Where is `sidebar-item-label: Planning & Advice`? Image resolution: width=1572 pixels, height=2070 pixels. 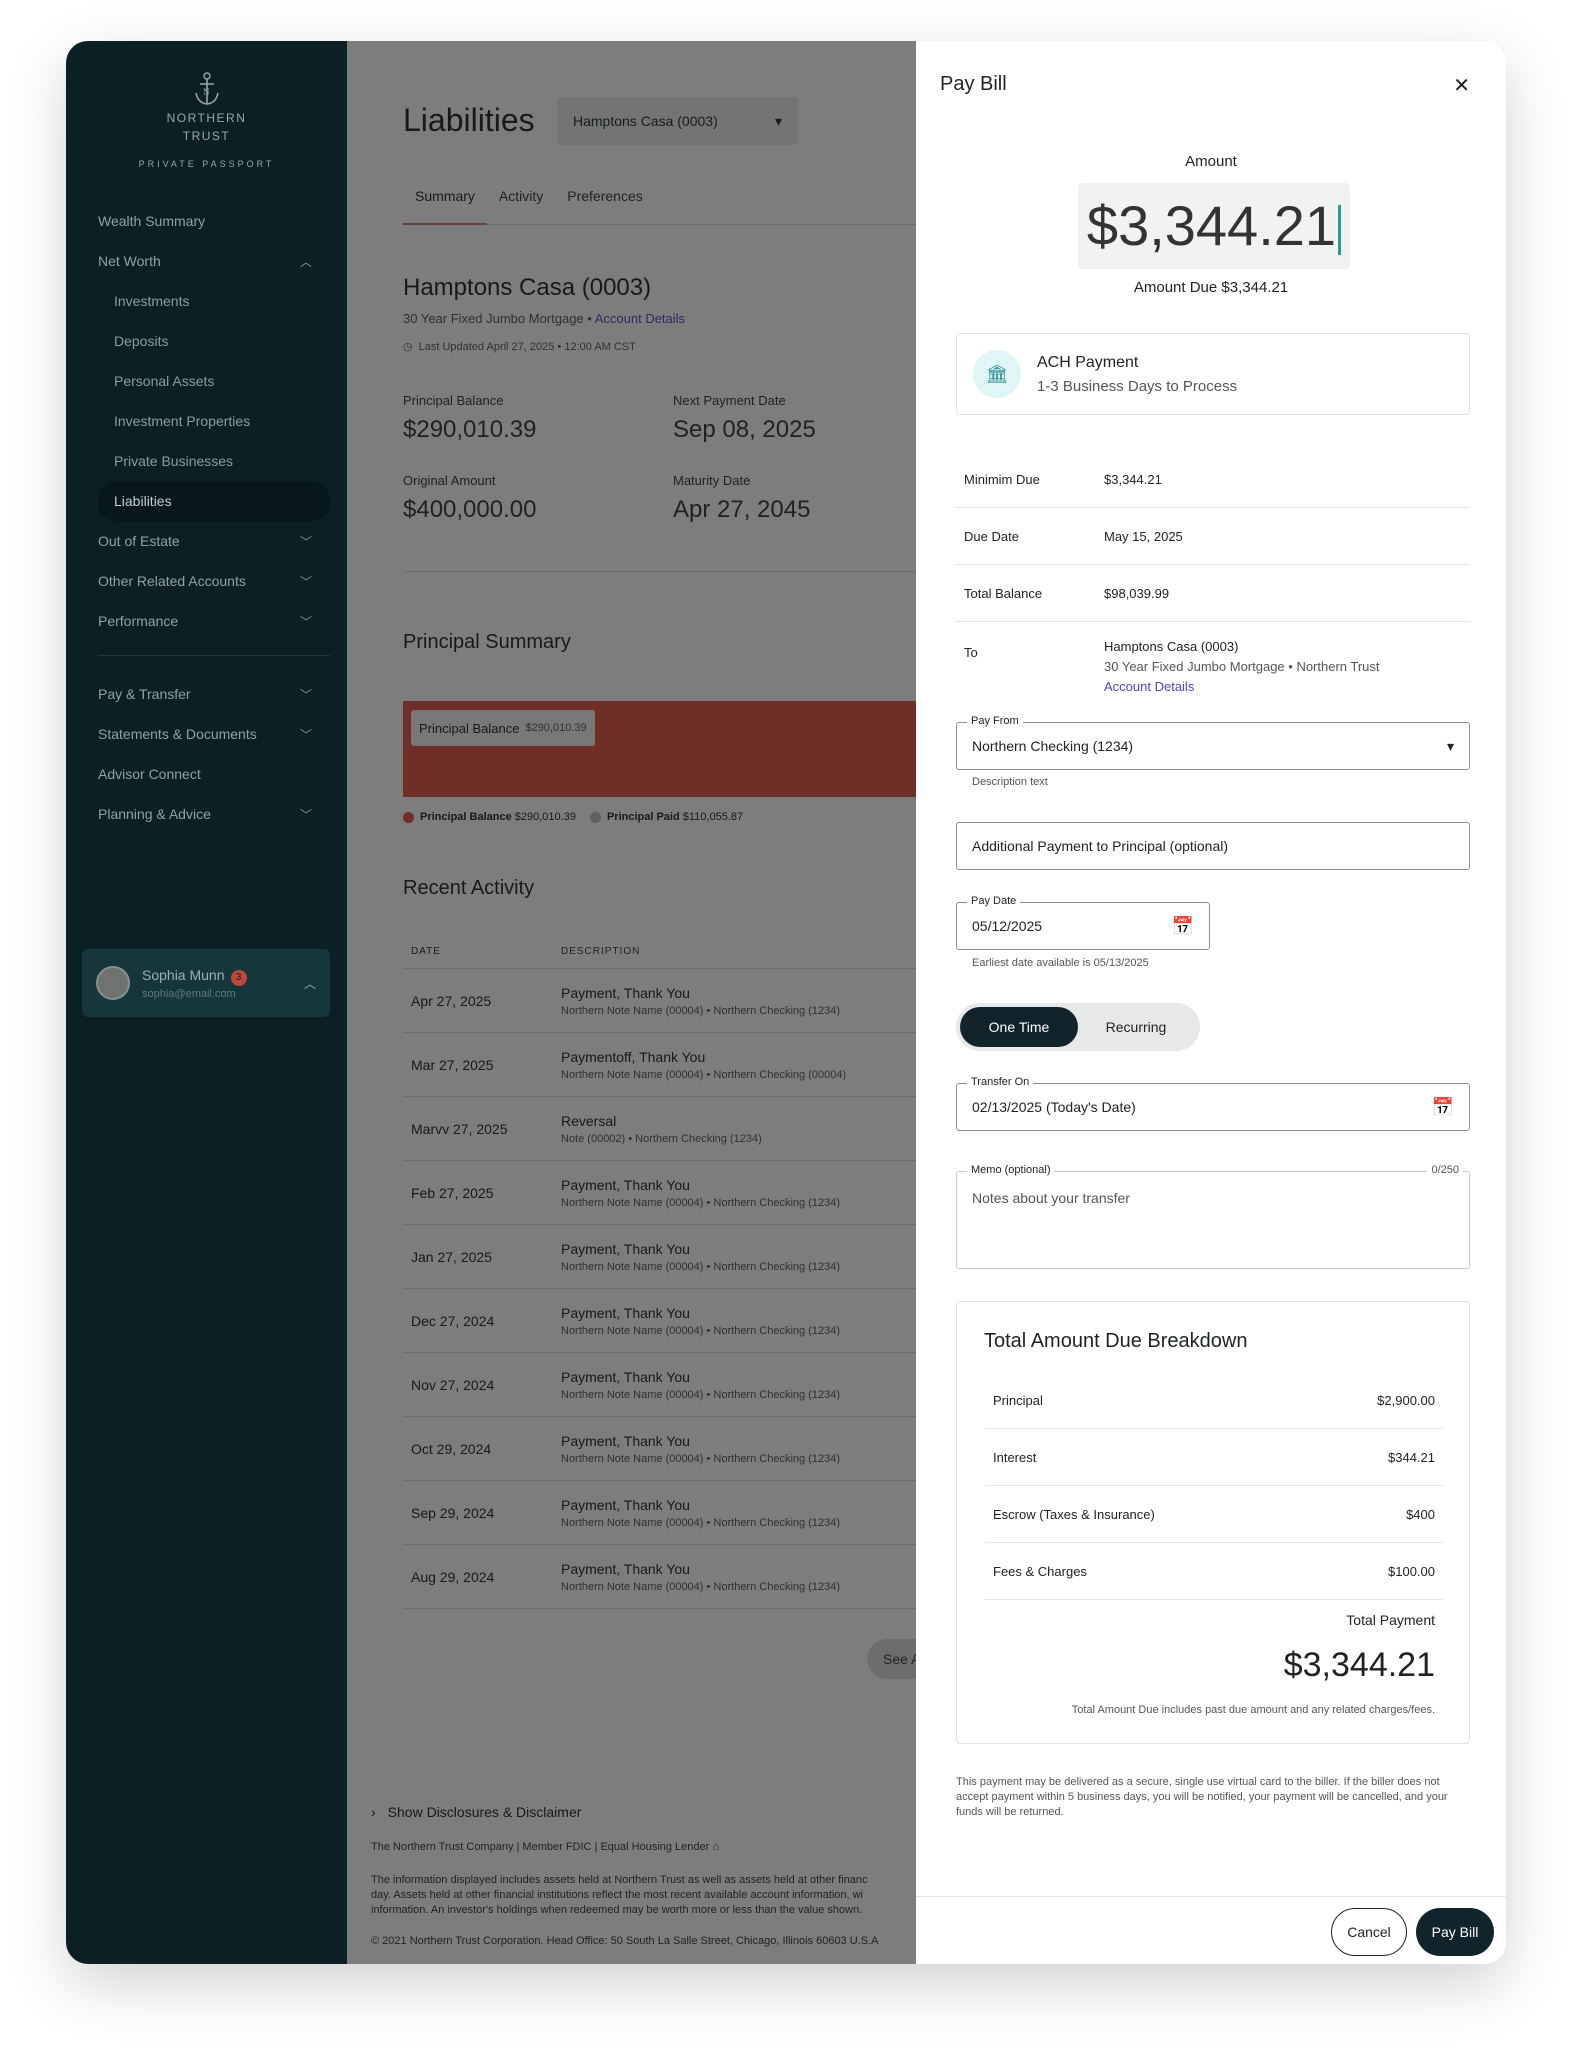 sidebar-item-label: Planning & Advice is located at coordinates (154, 814).